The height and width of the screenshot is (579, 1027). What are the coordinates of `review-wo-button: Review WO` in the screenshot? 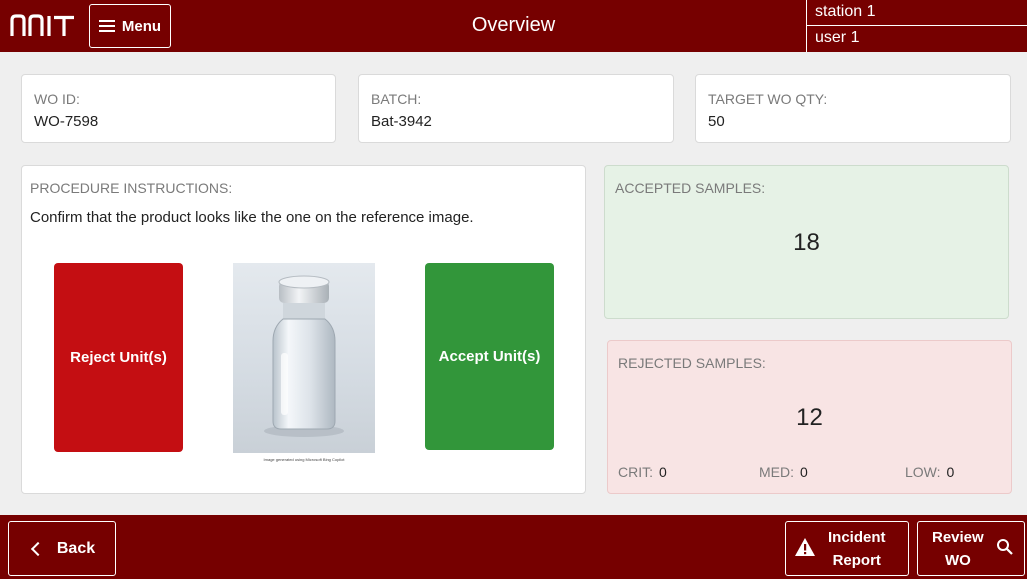 It's located at (971, 548).